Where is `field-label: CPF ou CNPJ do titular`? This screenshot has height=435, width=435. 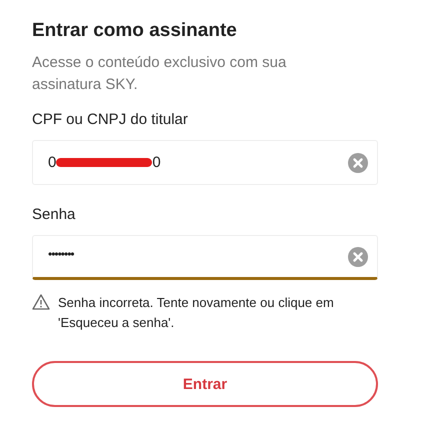
field-label: CPF ou CNPJ do titular is located at coordinates (110, 120).